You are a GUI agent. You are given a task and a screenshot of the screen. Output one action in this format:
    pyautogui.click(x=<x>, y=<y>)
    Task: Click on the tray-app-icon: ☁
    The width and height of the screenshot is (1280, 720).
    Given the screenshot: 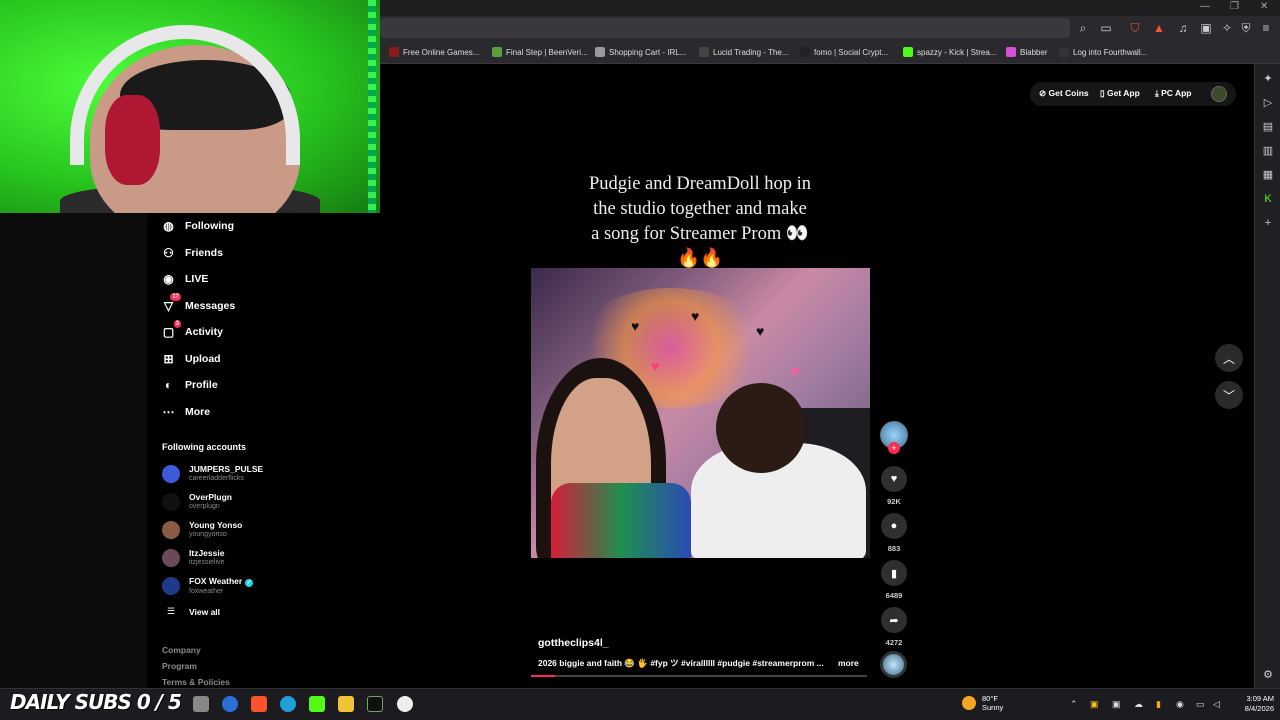 What is the action you would take?
    pyautogui.click(x=1138, y=704)
    